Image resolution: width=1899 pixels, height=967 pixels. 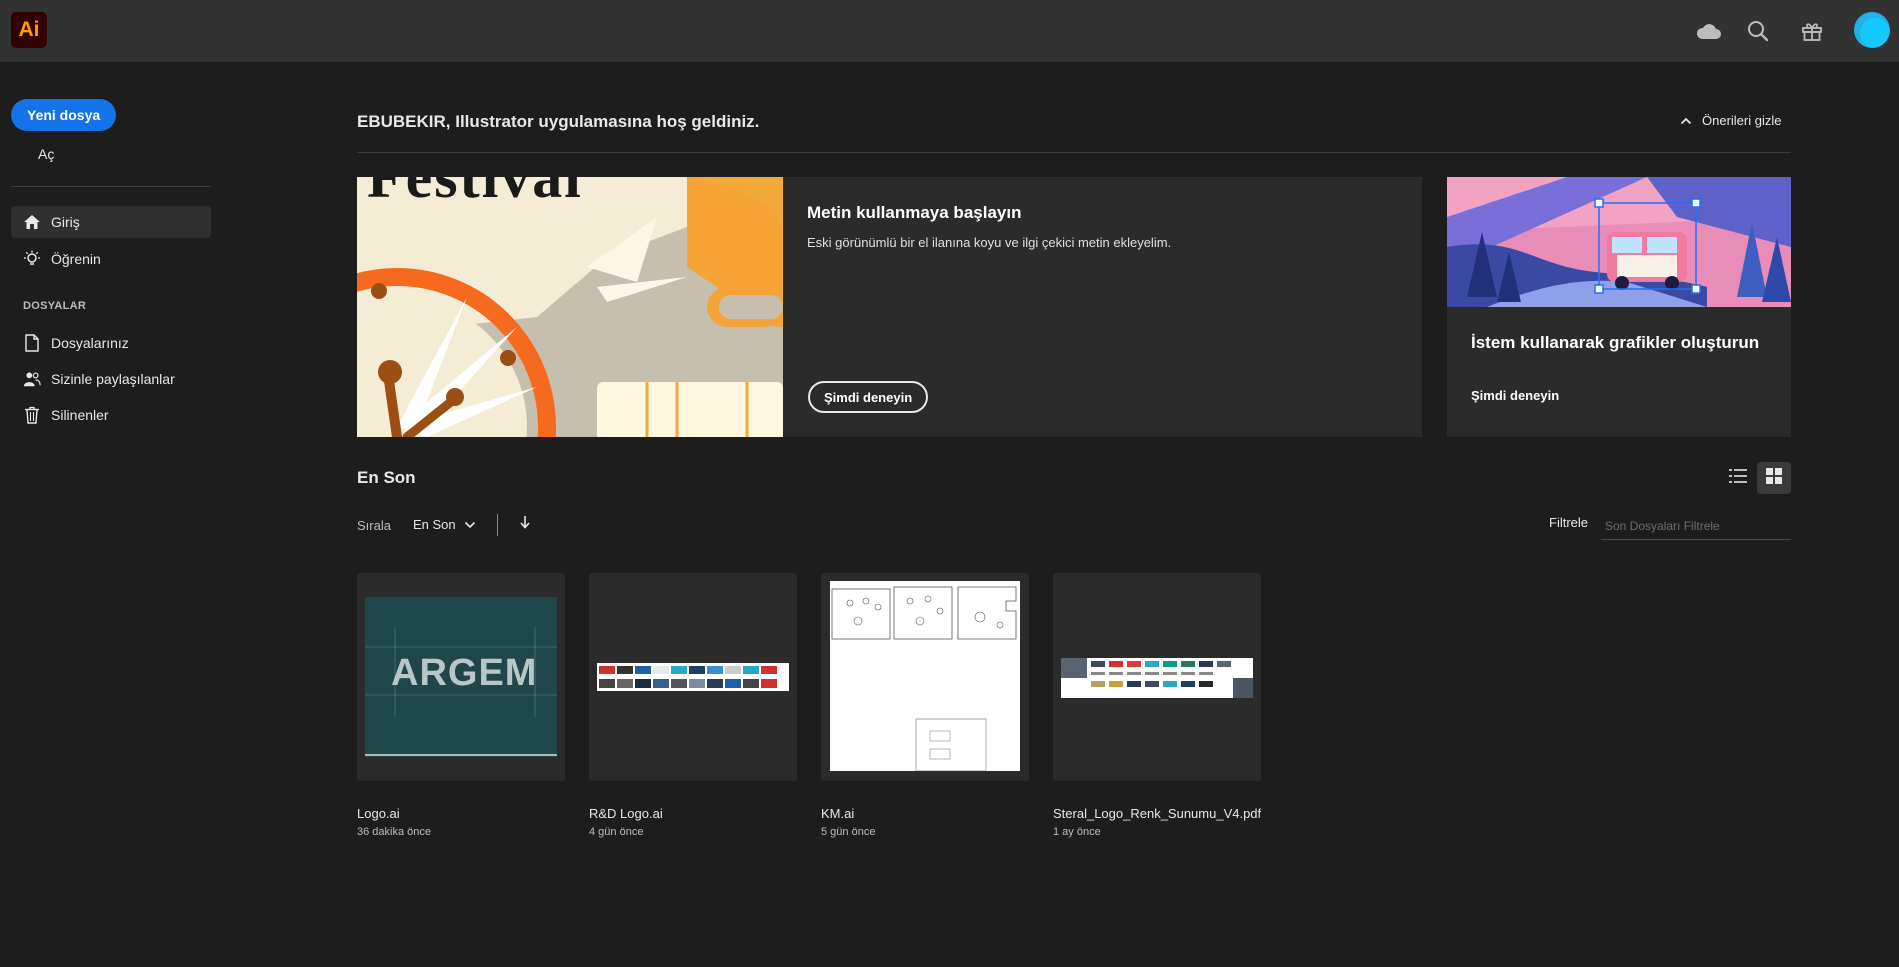 What do you see at coordinates (1686, 120) in the screenshot?
I see `chevron-up-icon` at bounding box center [1686, 120].